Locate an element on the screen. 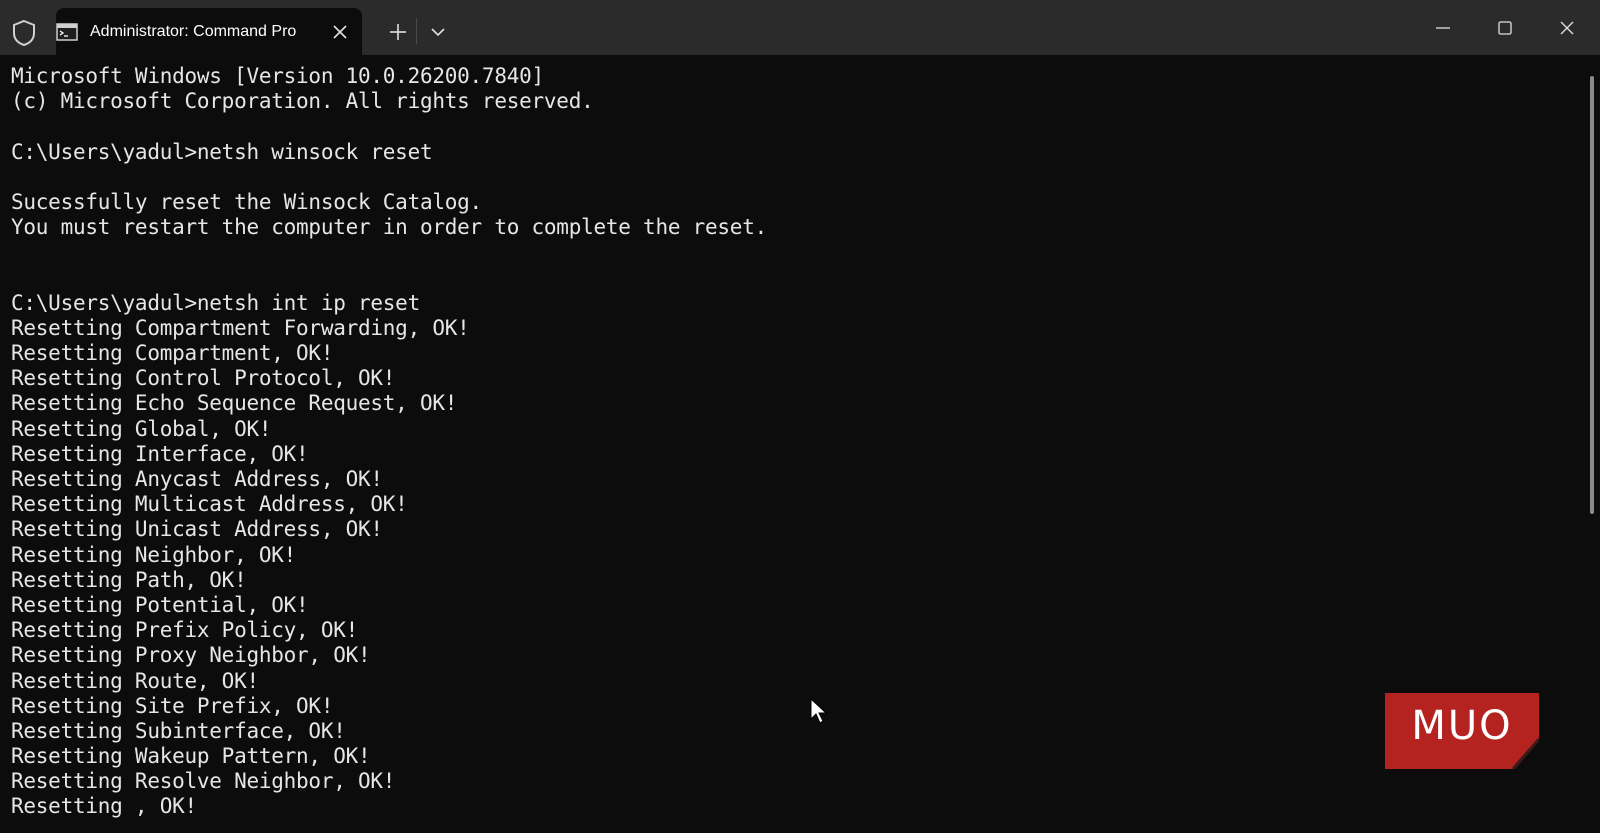  terminal-line: Resetting Compartment, OK! is located at coordinates (172, 353).